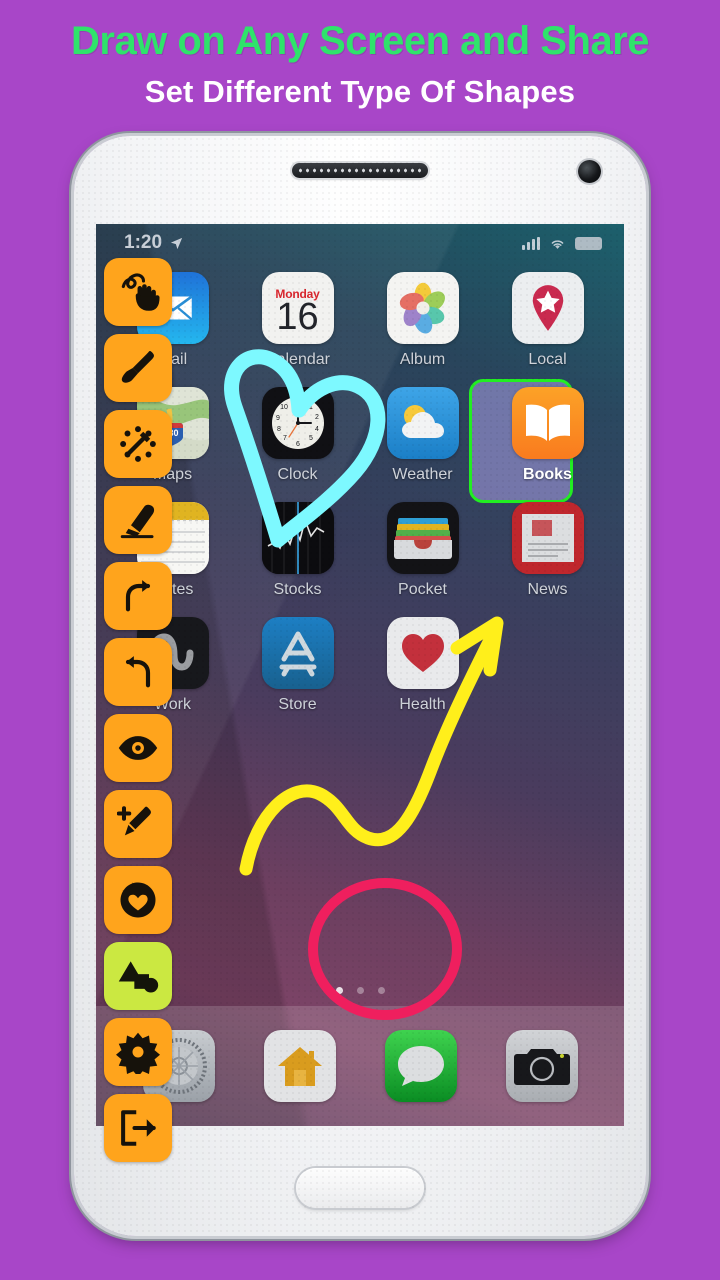 This screenshot has height=1280, width=720. I want to click on app-clock: 12 1 2 45 6 78 9 10 Clock, so click(297, 435).